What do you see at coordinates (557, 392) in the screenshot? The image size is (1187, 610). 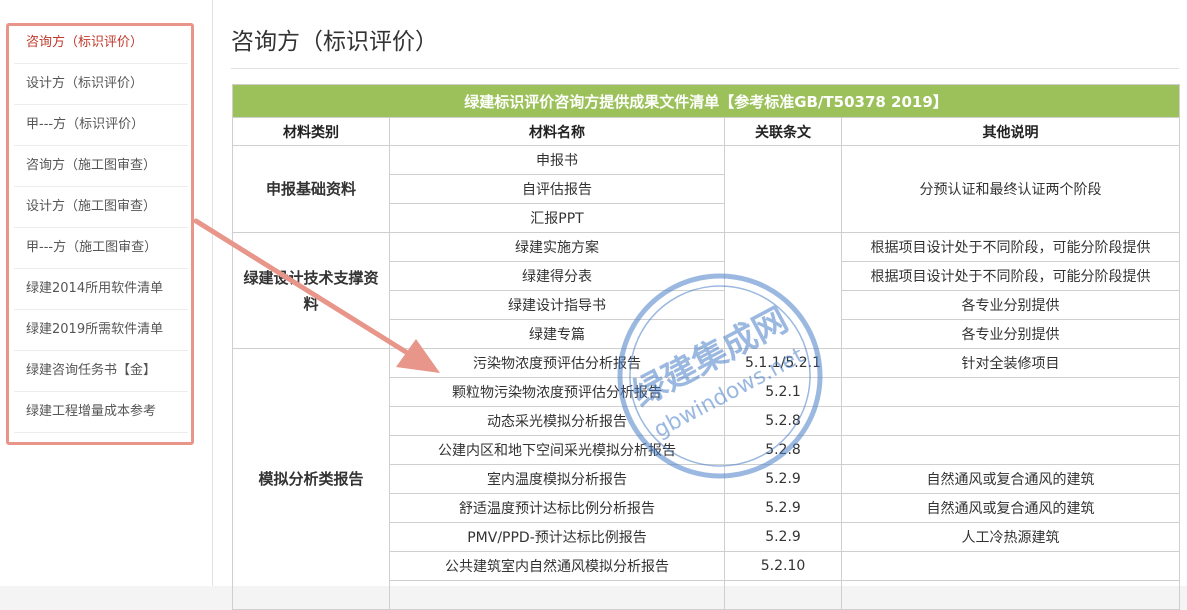 I see `material-name-cell: 颗粒物污染物浓度预评估分析报告` at bounding box center [557, 392].